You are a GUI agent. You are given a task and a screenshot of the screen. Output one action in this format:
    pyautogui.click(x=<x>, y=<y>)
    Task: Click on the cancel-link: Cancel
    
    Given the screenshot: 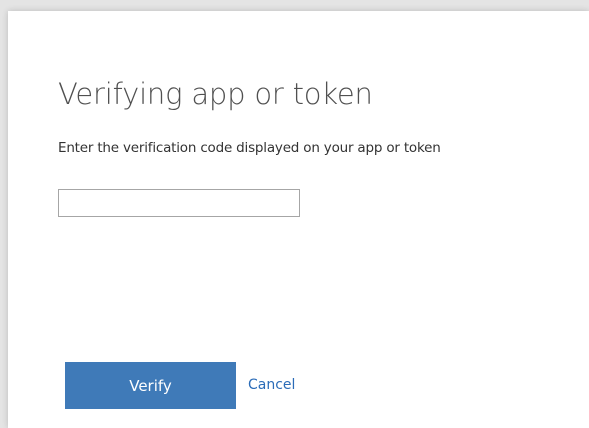 What is the action you would take?
    pyautogui.click(x=271, y=385)
    